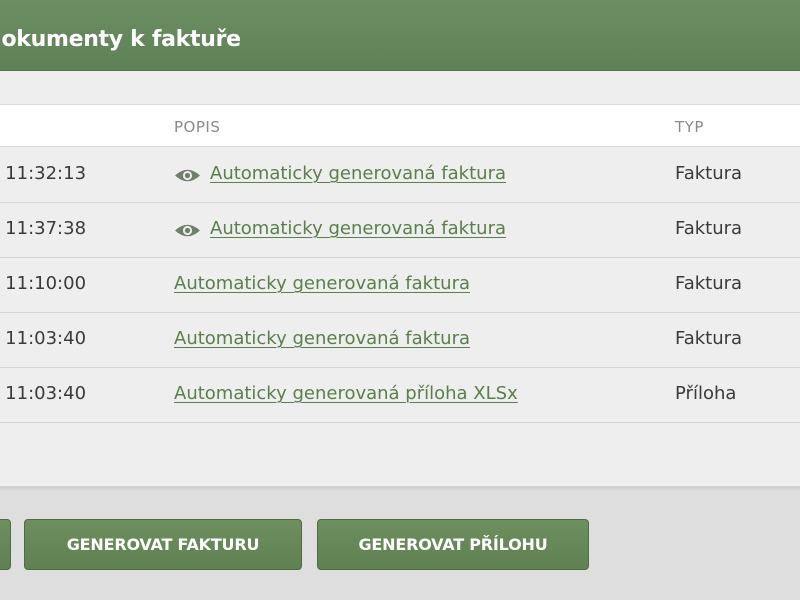 The width and height of the screenshot is (800, 600). What do you see at coordinates (120, 39) in the screenshot?
I see `dialog-title: dokumenty k faktuře` at bounding box center [120, 39].